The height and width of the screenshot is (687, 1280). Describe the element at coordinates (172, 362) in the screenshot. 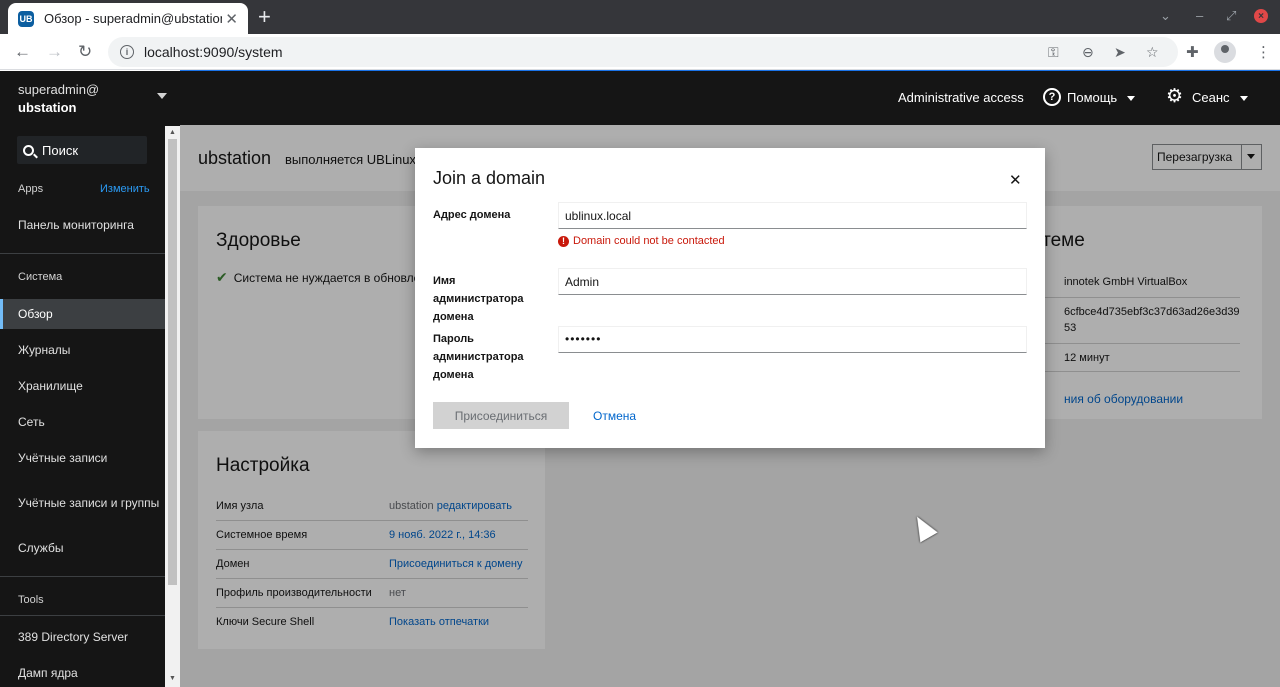

I see `sidebar-scroll-thumb` at that location.